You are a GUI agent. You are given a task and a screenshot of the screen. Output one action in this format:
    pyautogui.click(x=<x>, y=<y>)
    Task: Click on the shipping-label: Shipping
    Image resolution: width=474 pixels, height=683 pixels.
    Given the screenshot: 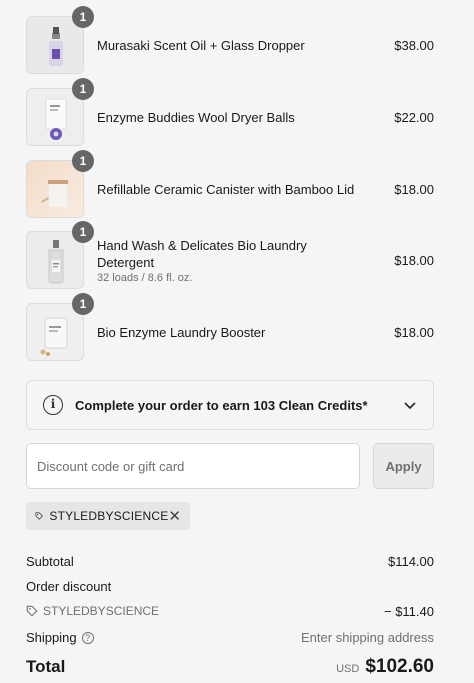 What is the action you would take?
    pyautogui.click(x=51, y=637)
    